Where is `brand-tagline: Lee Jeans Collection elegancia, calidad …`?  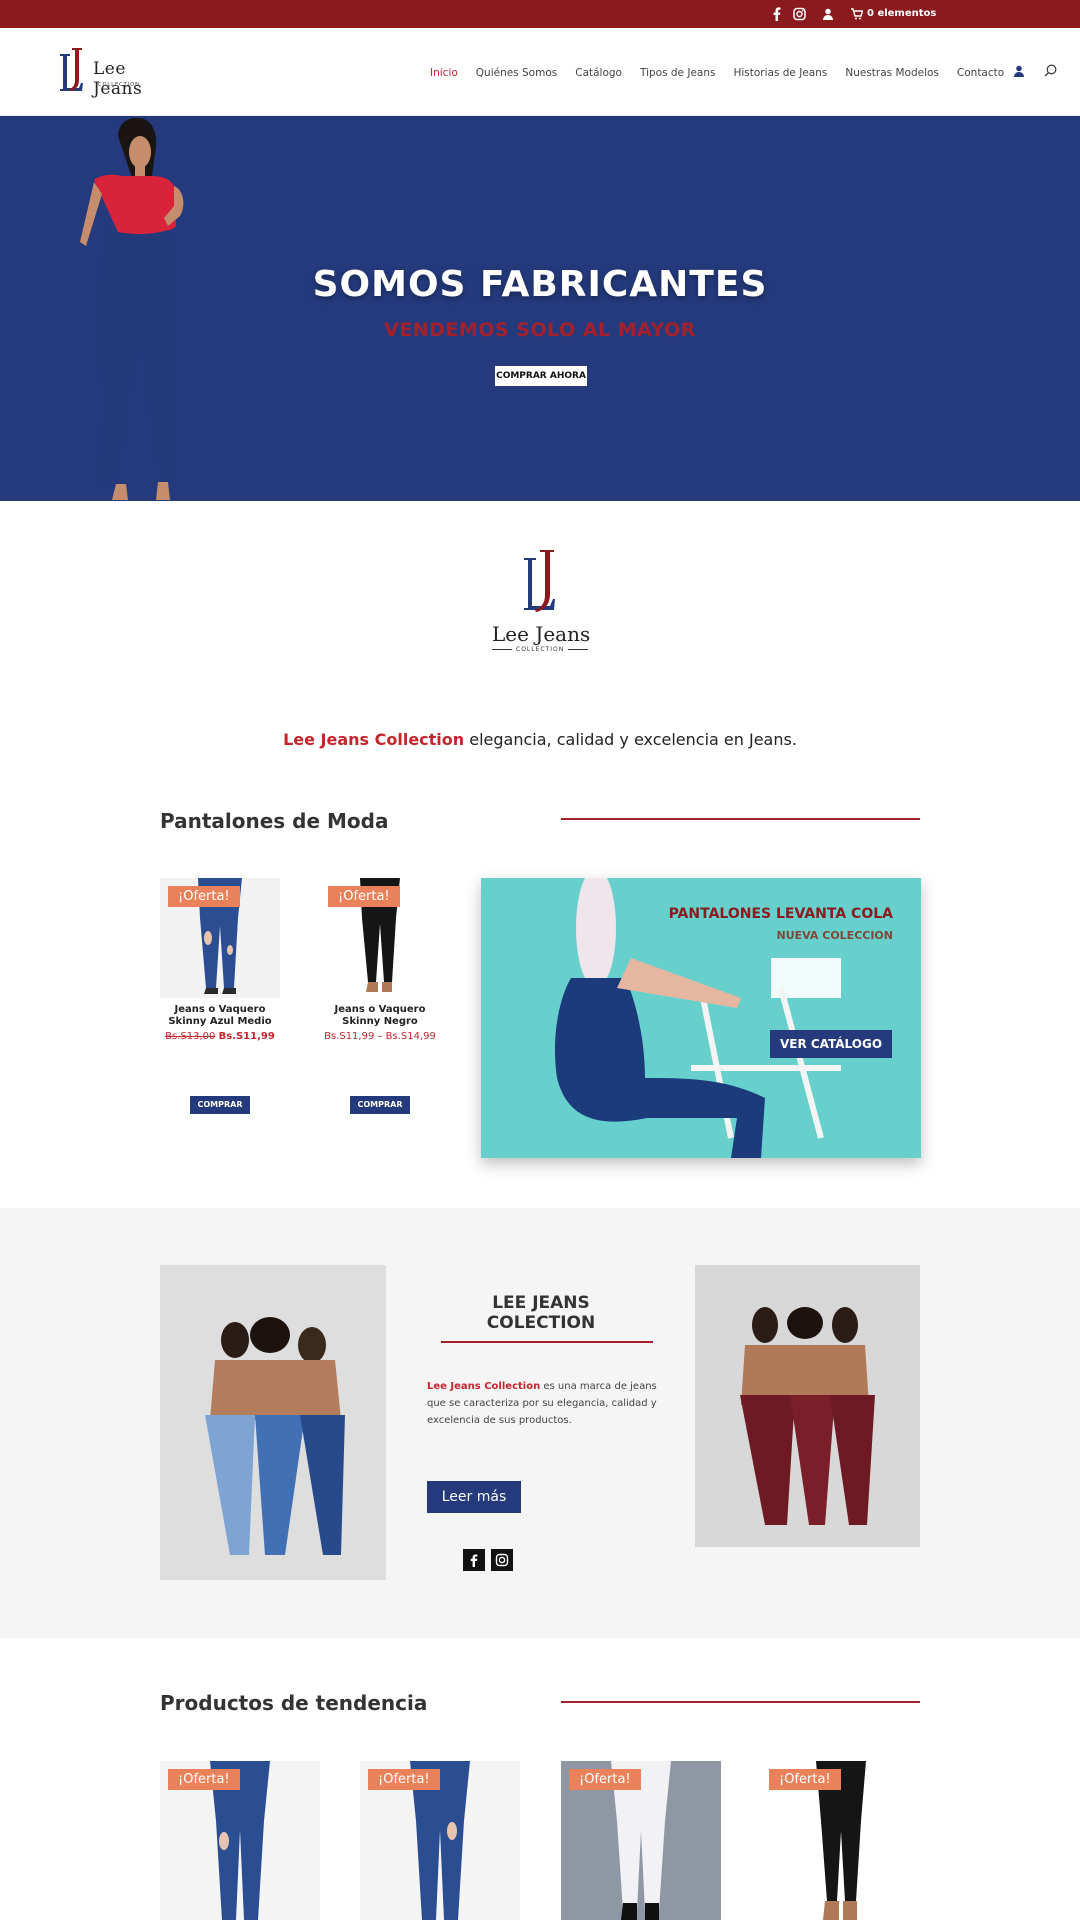
brand-tagline: Lee Jeans Collection elegancia, calidad … is located at coordinates (540, 739).